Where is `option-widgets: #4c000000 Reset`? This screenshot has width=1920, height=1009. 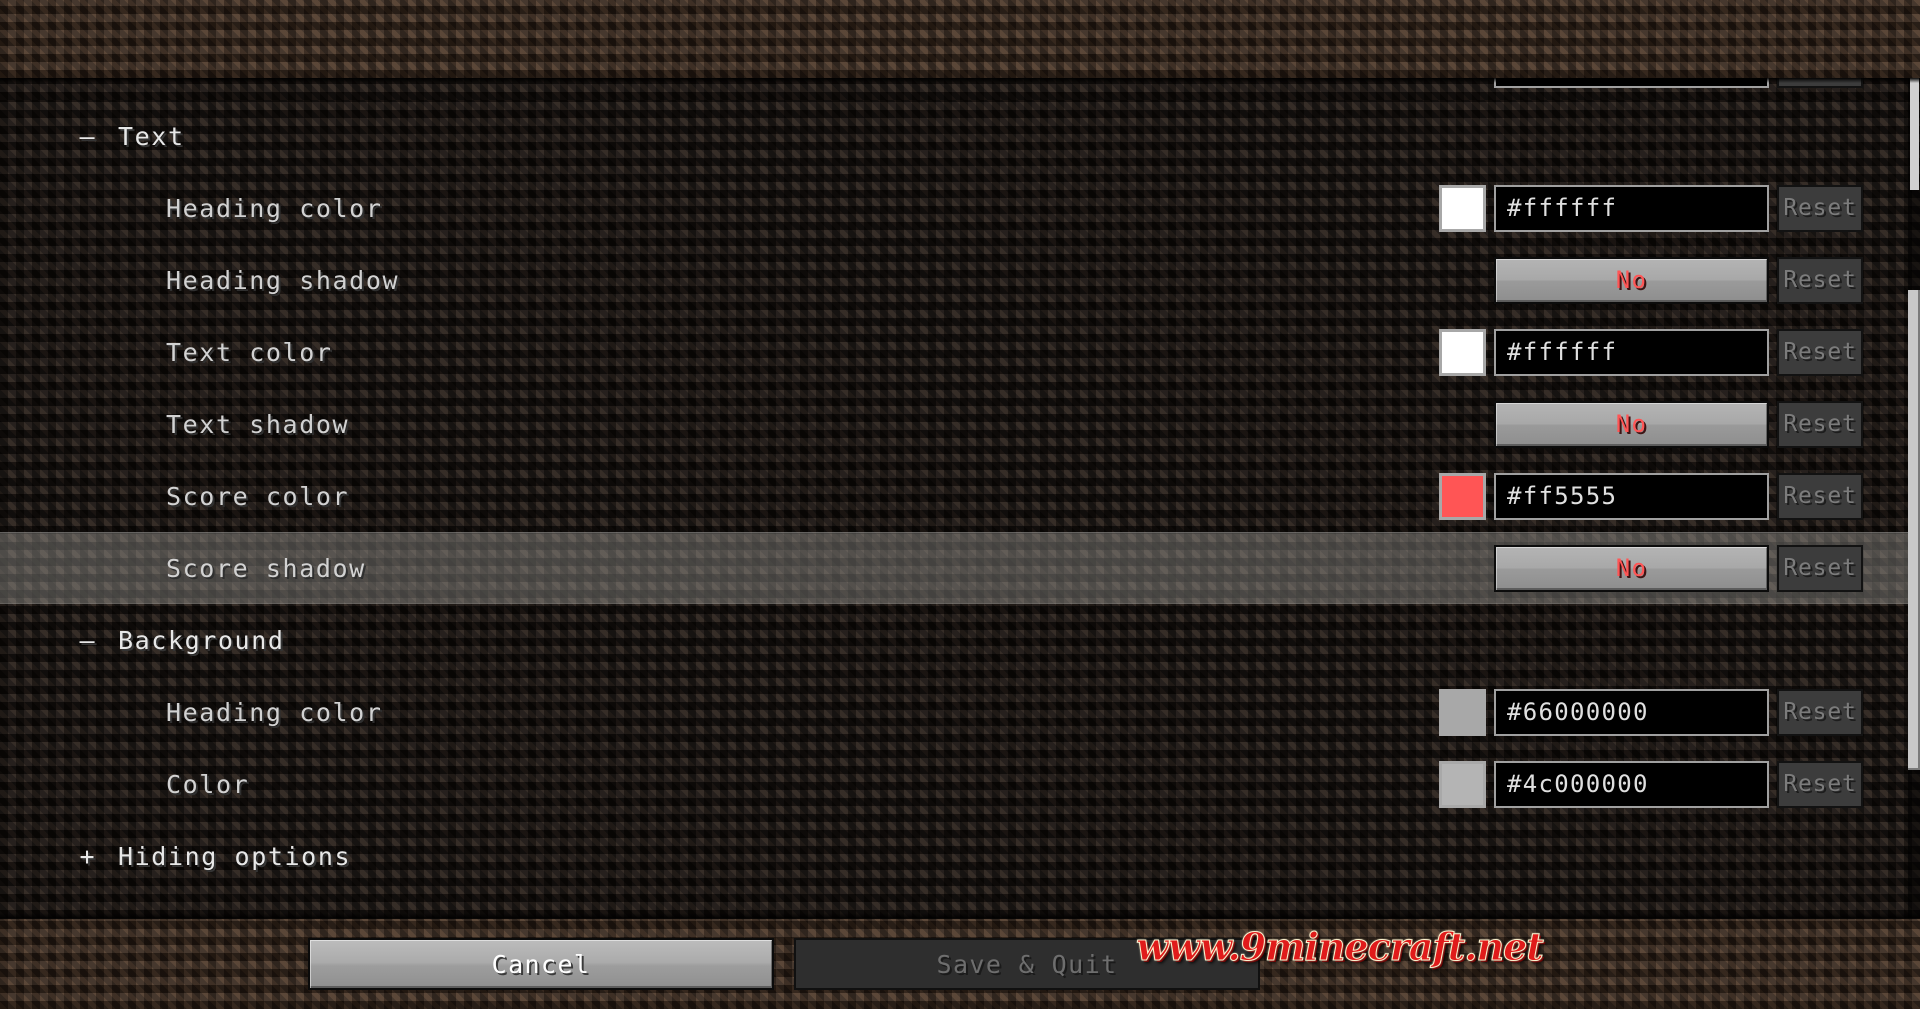
option-widgets: #4c000000 Reset is located at coordinates (1651, 784).